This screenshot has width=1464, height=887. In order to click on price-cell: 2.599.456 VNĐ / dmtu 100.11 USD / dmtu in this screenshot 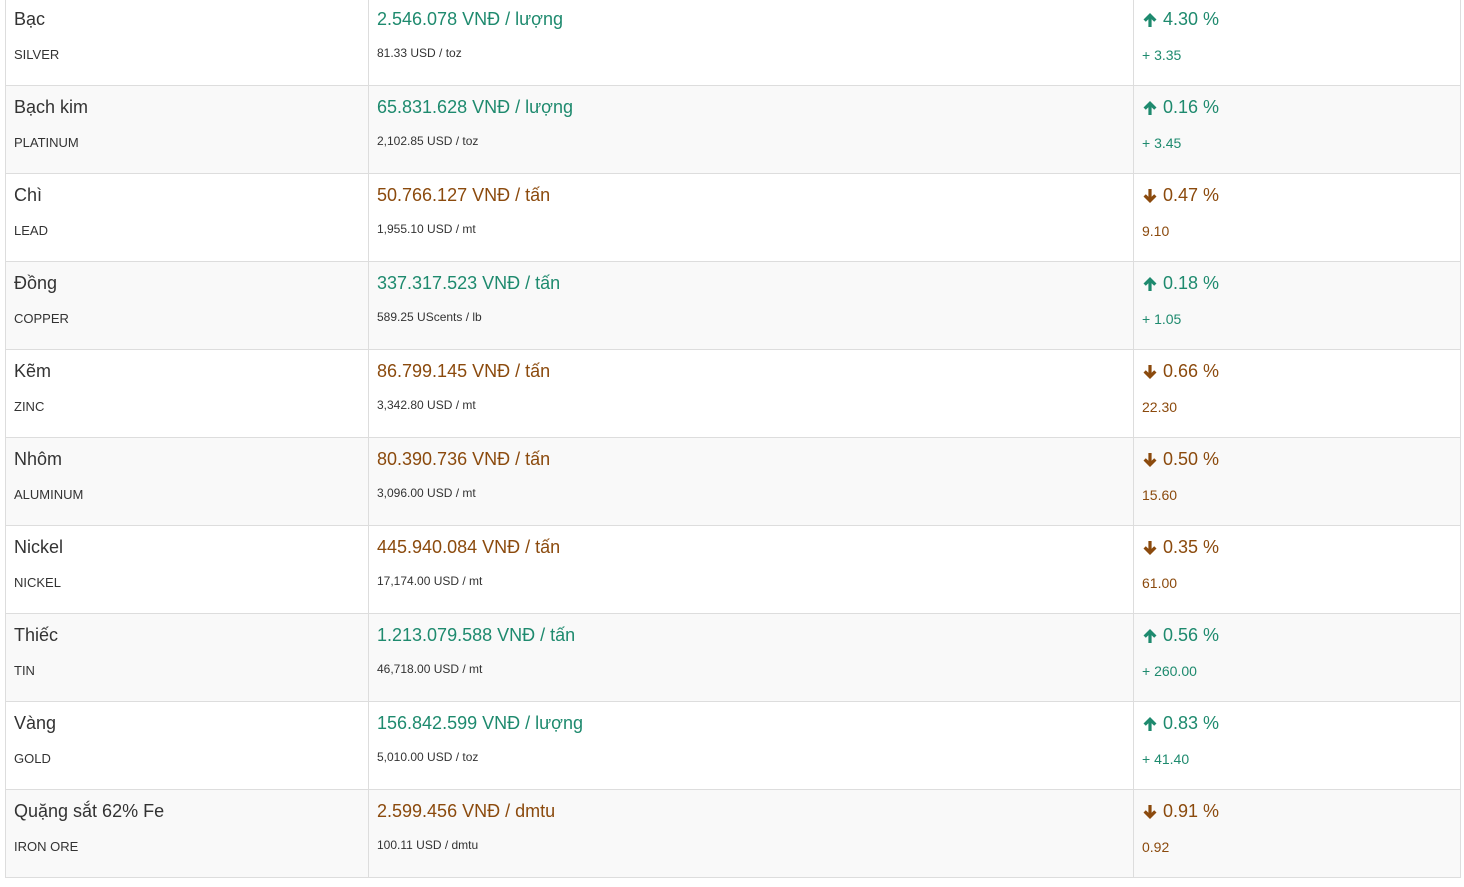, I will do `click(751, 833)`.